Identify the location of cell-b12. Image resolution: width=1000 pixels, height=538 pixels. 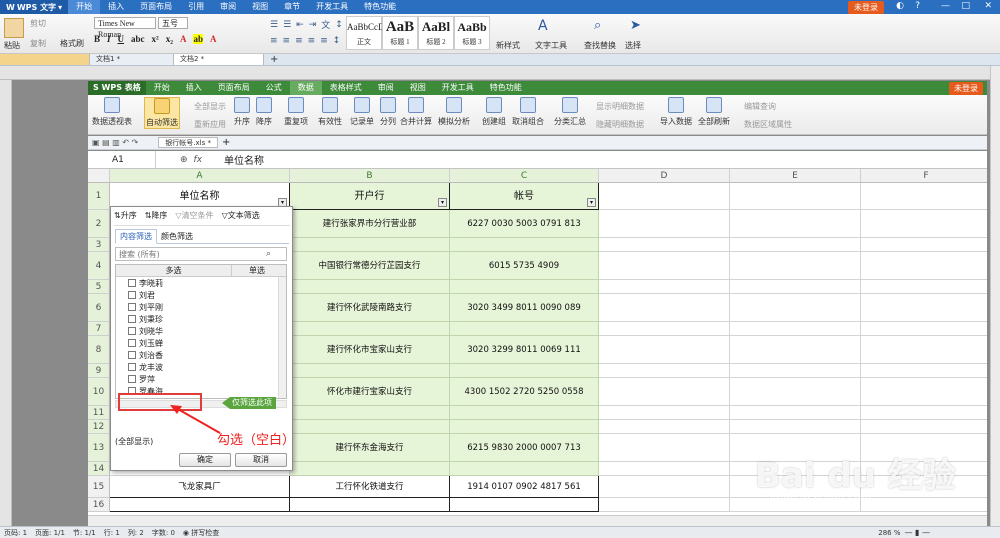
(370, 427).